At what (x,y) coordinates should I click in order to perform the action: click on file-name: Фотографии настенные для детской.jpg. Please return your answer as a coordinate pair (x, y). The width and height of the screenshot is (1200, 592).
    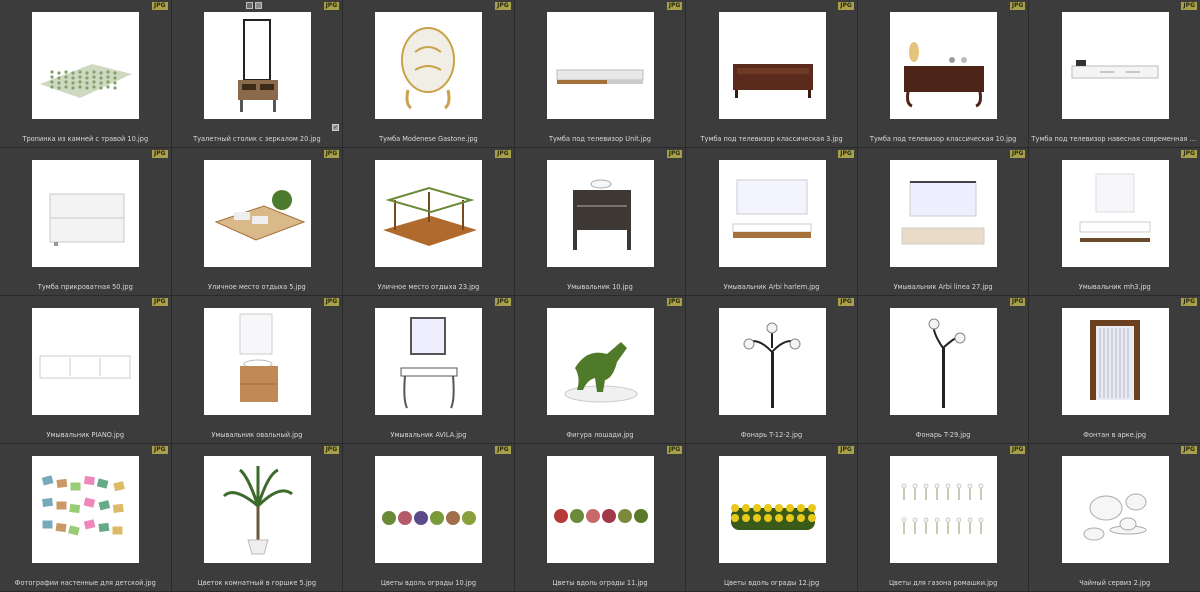
    Looking at the image, I should click on (85, 583).